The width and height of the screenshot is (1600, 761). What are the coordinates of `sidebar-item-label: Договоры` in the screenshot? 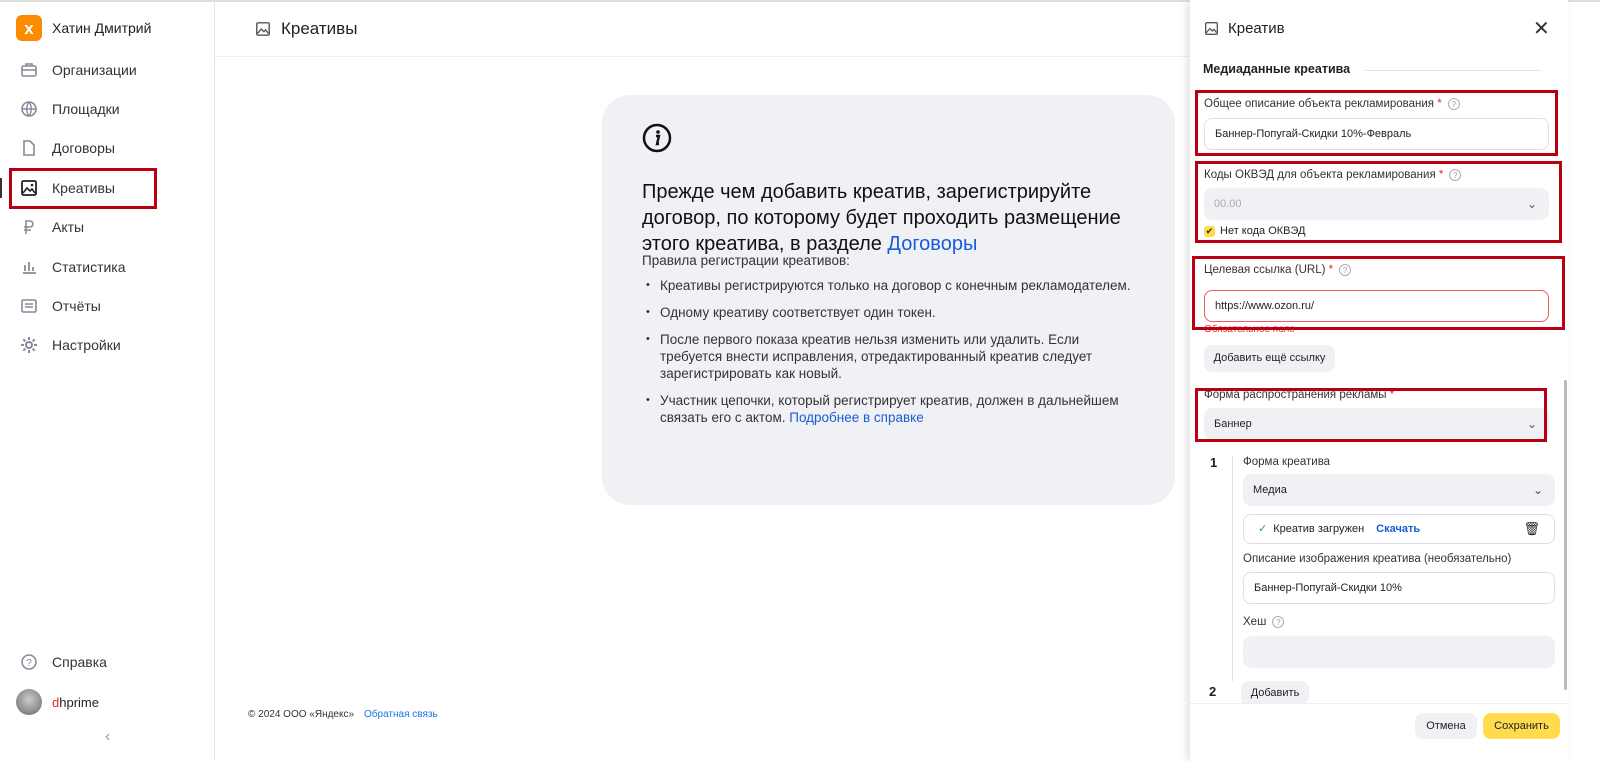 It's located at (83, 148).